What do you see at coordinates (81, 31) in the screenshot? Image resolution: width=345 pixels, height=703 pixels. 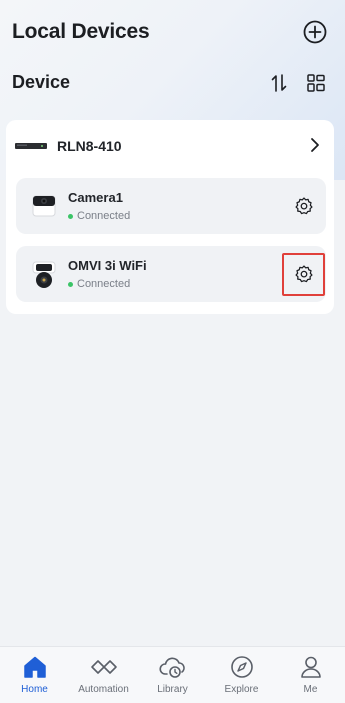 I see `page-title: Local Devices` at bounding box center [81, 31].